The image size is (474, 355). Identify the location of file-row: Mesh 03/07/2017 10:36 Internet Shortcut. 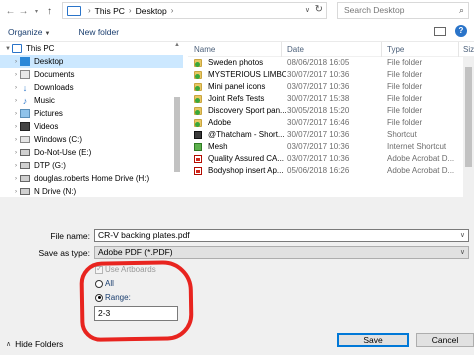
(331, 147).